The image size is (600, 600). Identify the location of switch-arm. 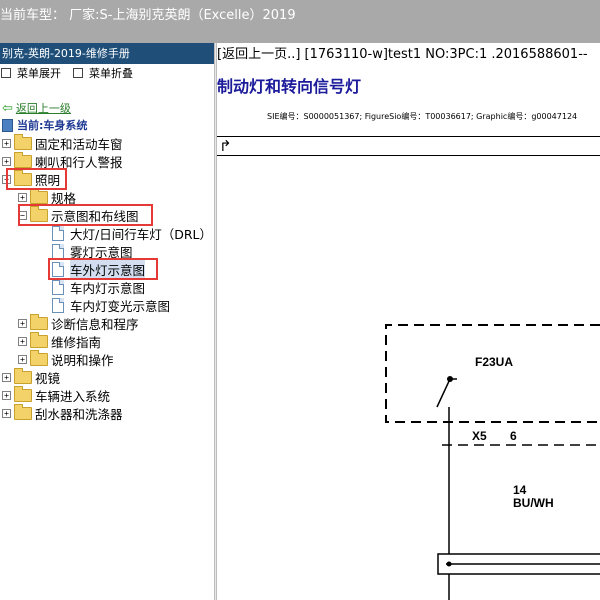
(443, 393).